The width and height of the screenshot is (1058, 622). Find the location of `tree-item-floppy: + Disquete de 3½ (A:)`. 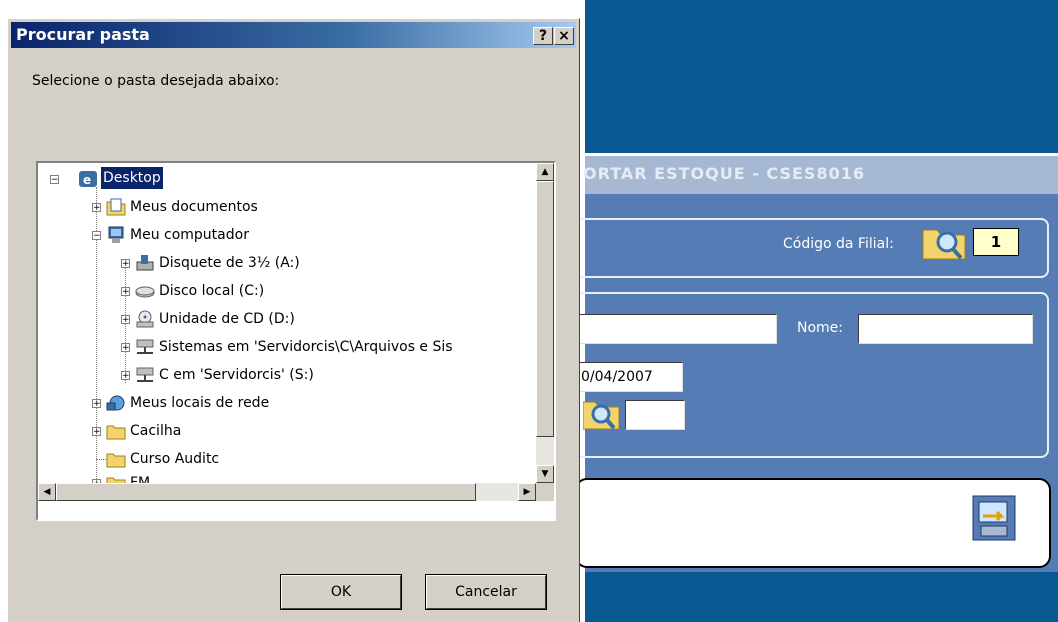

tree-item-floppy: + Disquete de 3½ (A:) is located at coordinates (287, 263).